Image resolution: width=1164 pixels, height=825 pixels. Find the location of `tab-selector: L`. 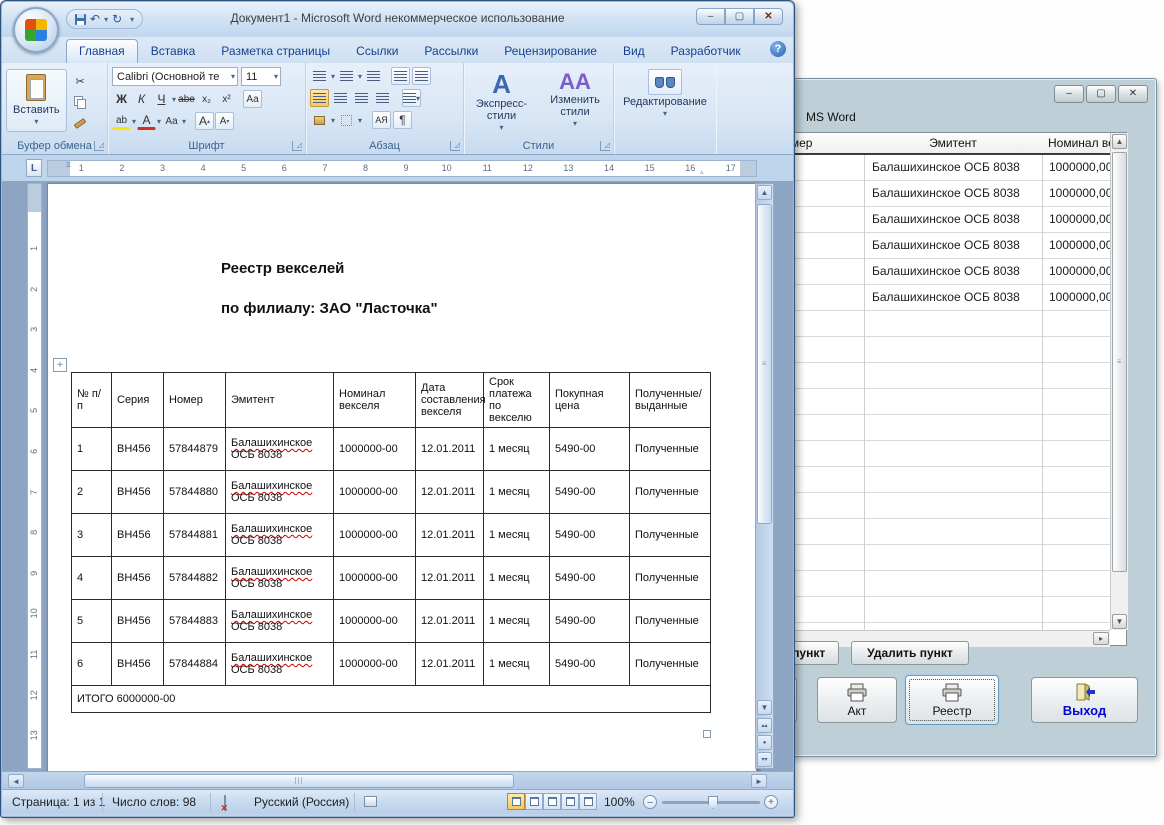

tab-selector: L is located at coordinates (34, 168).